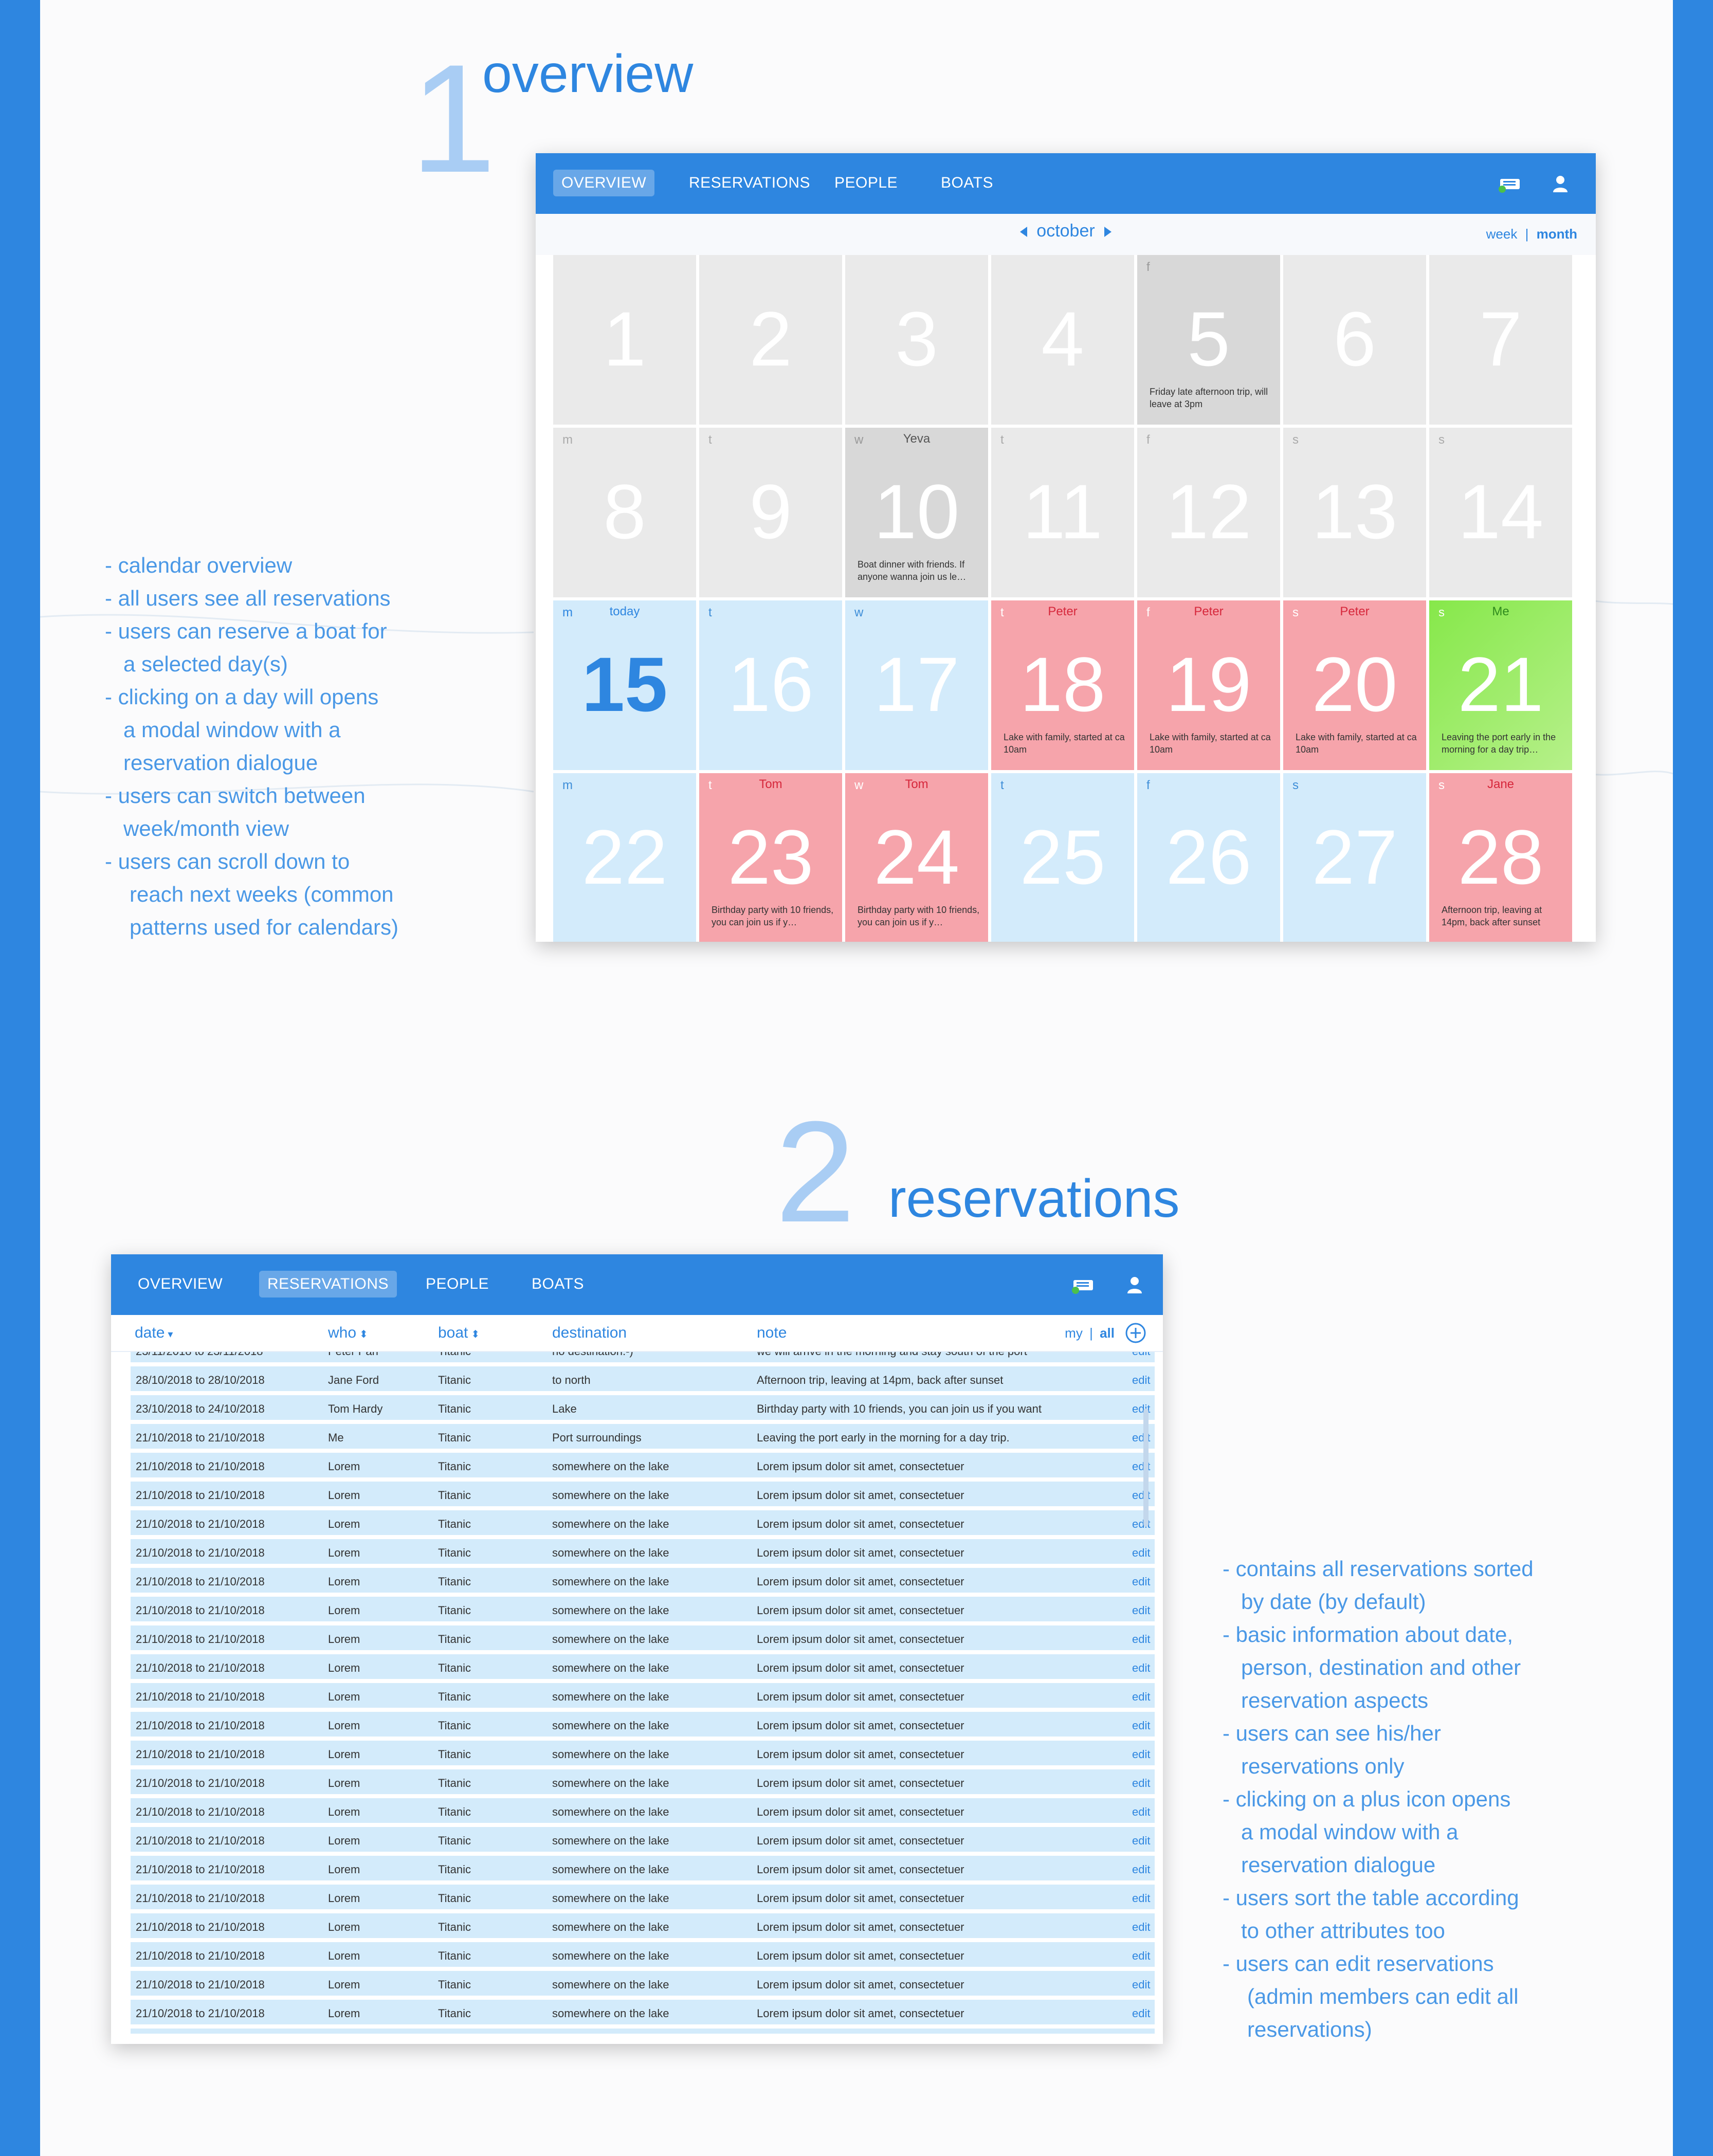  Describe the element at coordinates (625, 340) in the screenshot. I see `calendar-day: 1` at that location.